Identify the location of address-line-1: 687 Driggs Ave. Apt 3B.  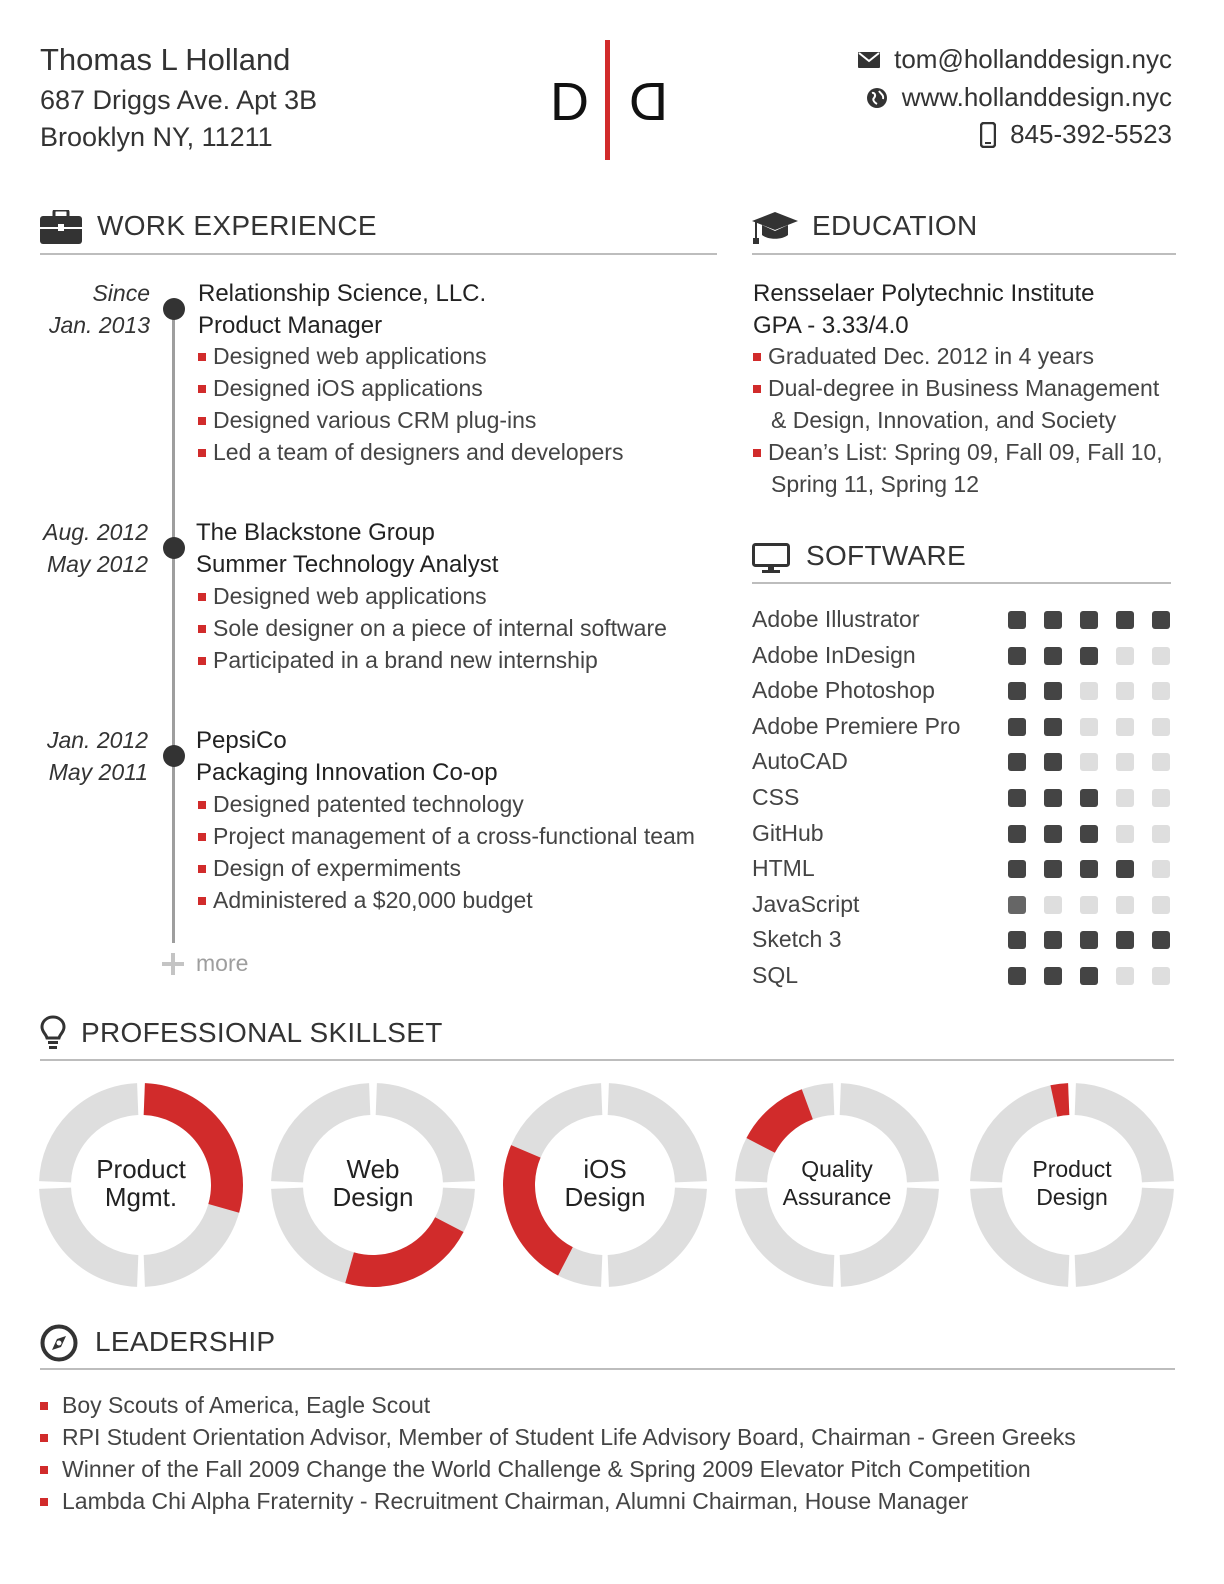
(179, 100).